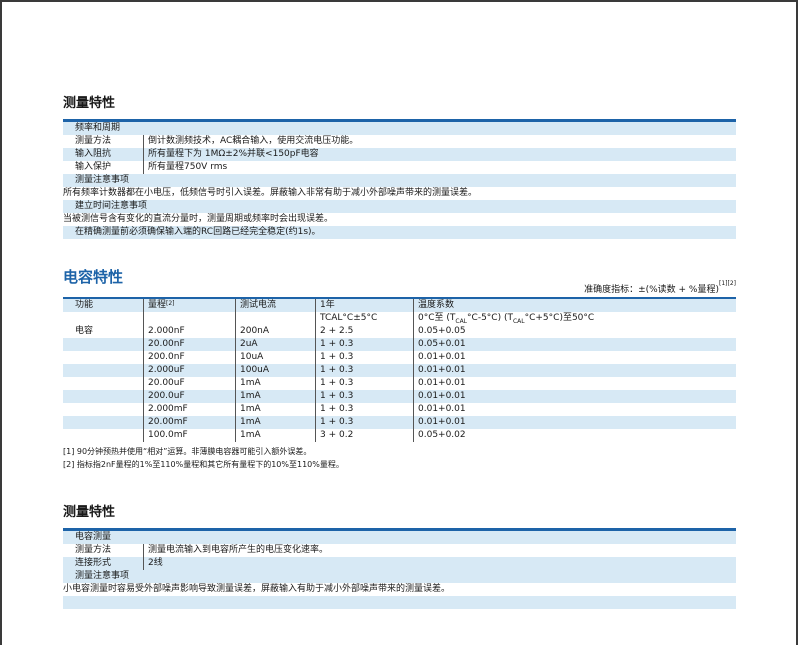 The width and height of the screenshot is (798, 645). I want to click on table-row: 2.000uF 100uA 1 + 0.3 0.01+0.01, so click(399, 370).